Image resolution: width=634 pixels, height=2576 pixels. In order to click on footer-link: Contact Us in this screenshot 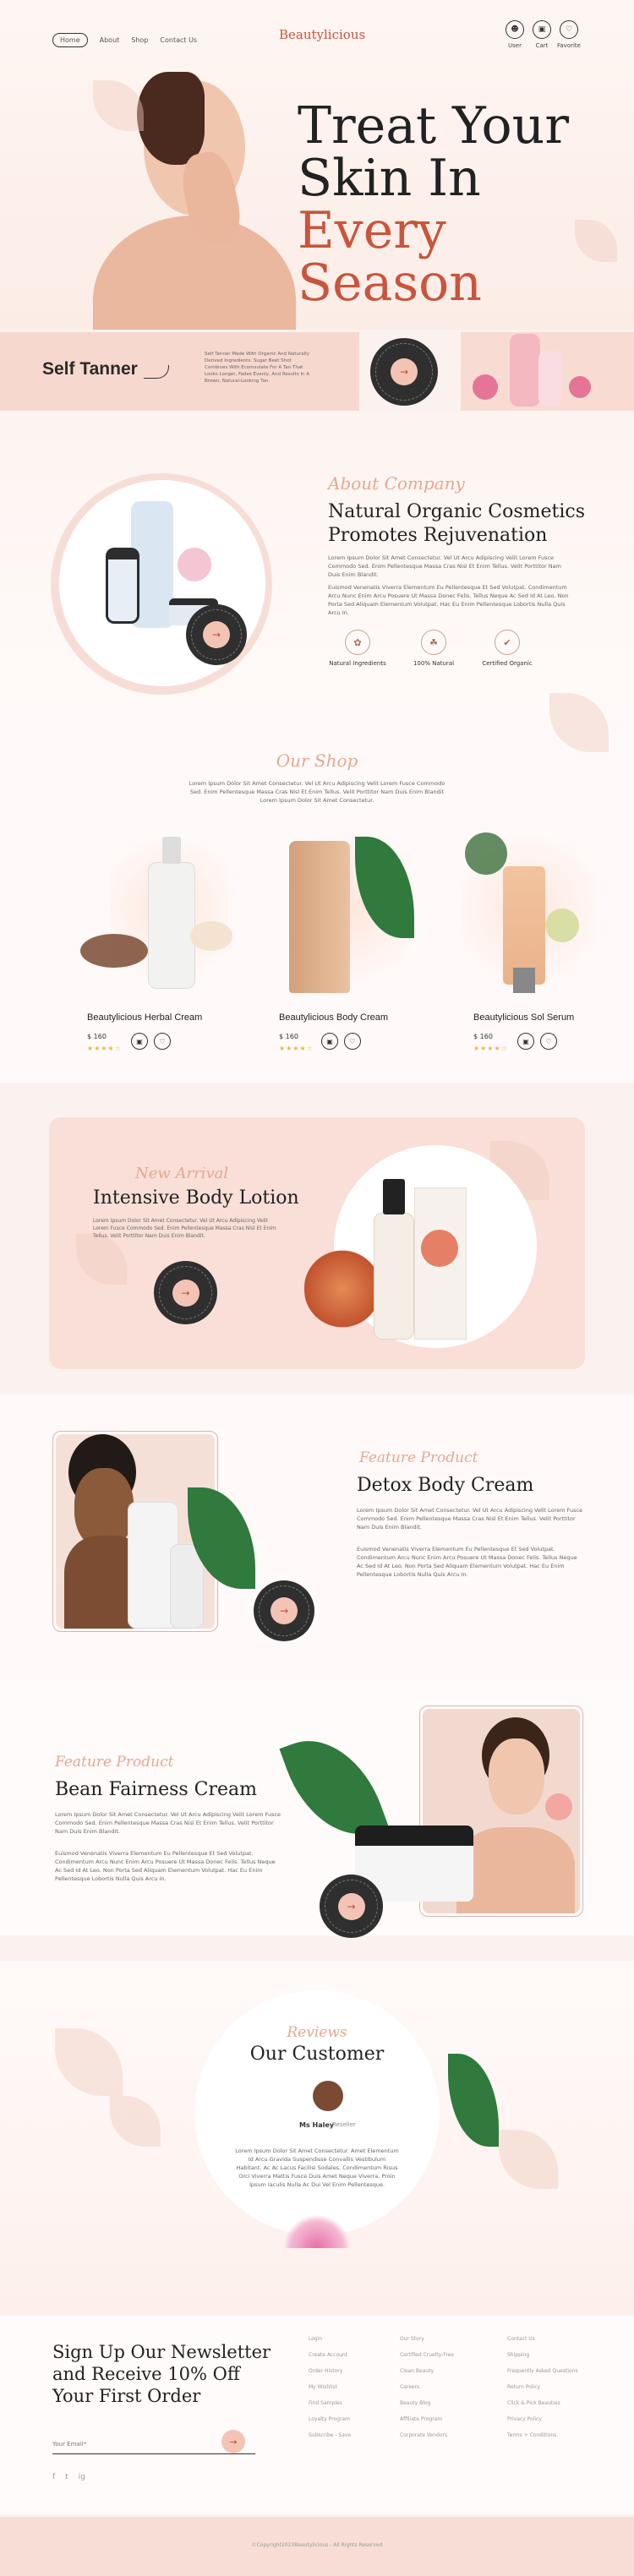, I will do `click(562, 2339)`.